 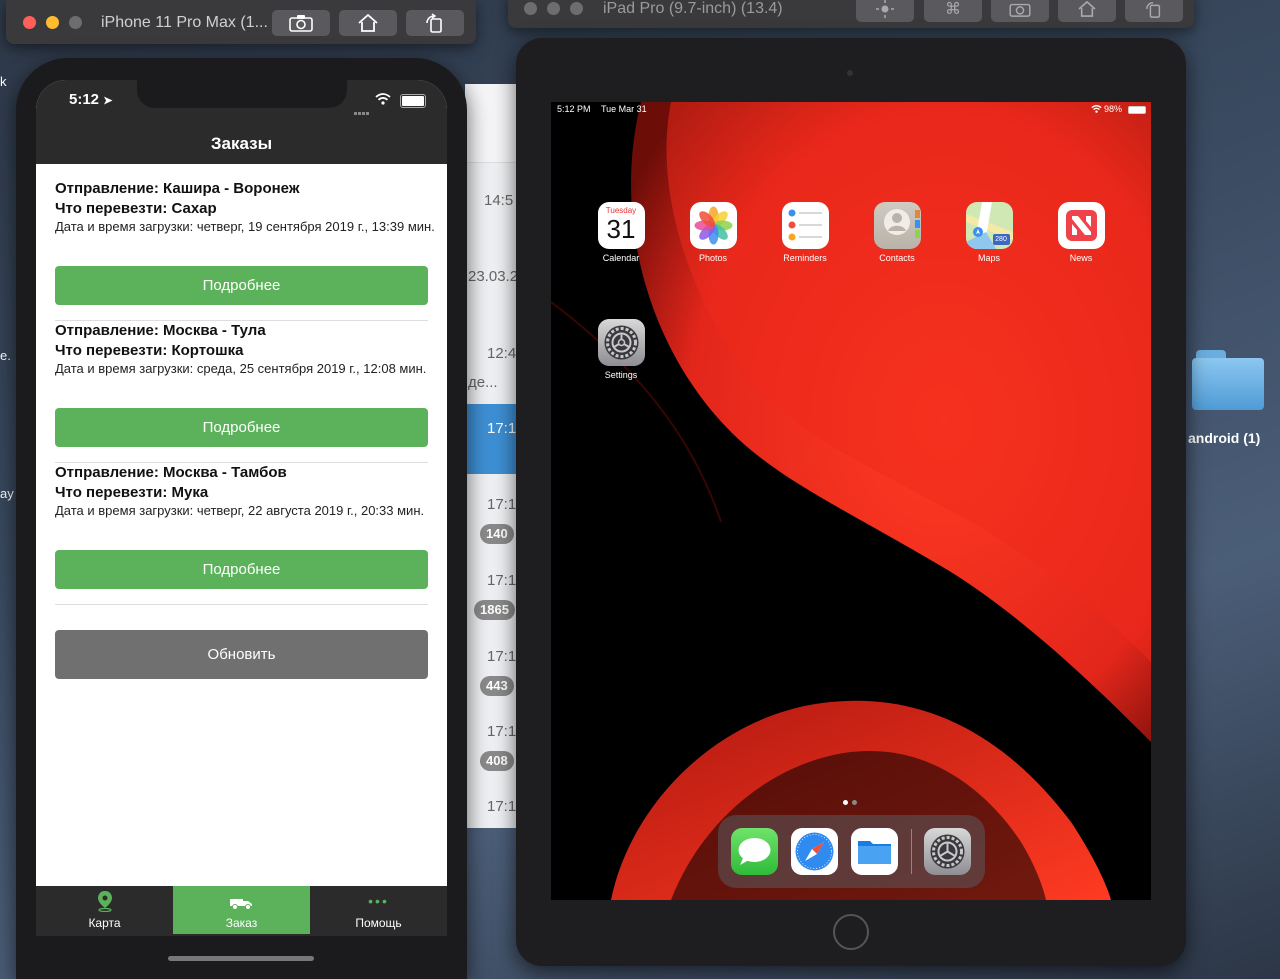 I want to click on ipad-camera, so click(x=850, y=73).